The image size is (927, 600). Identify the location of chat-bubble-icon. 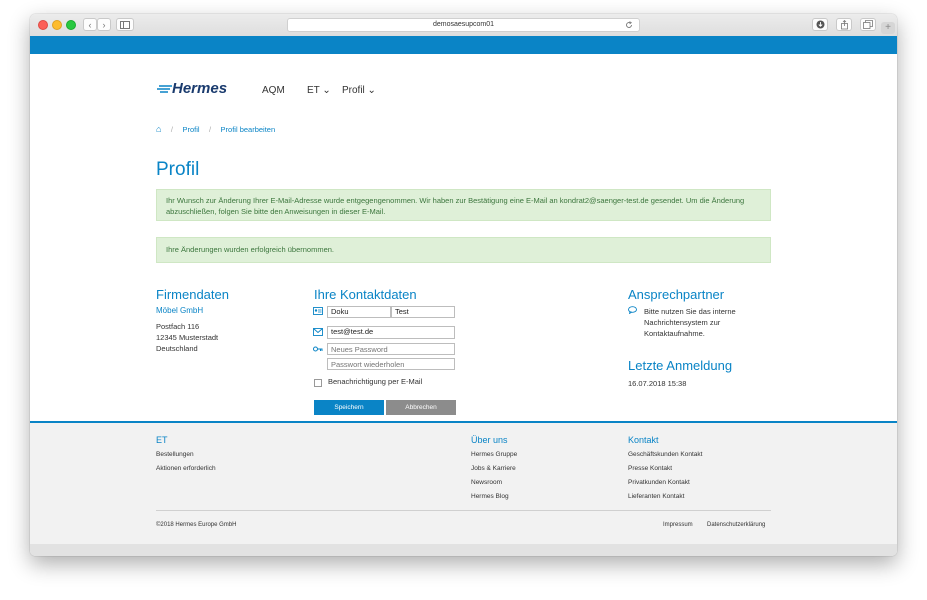
(633, 311).